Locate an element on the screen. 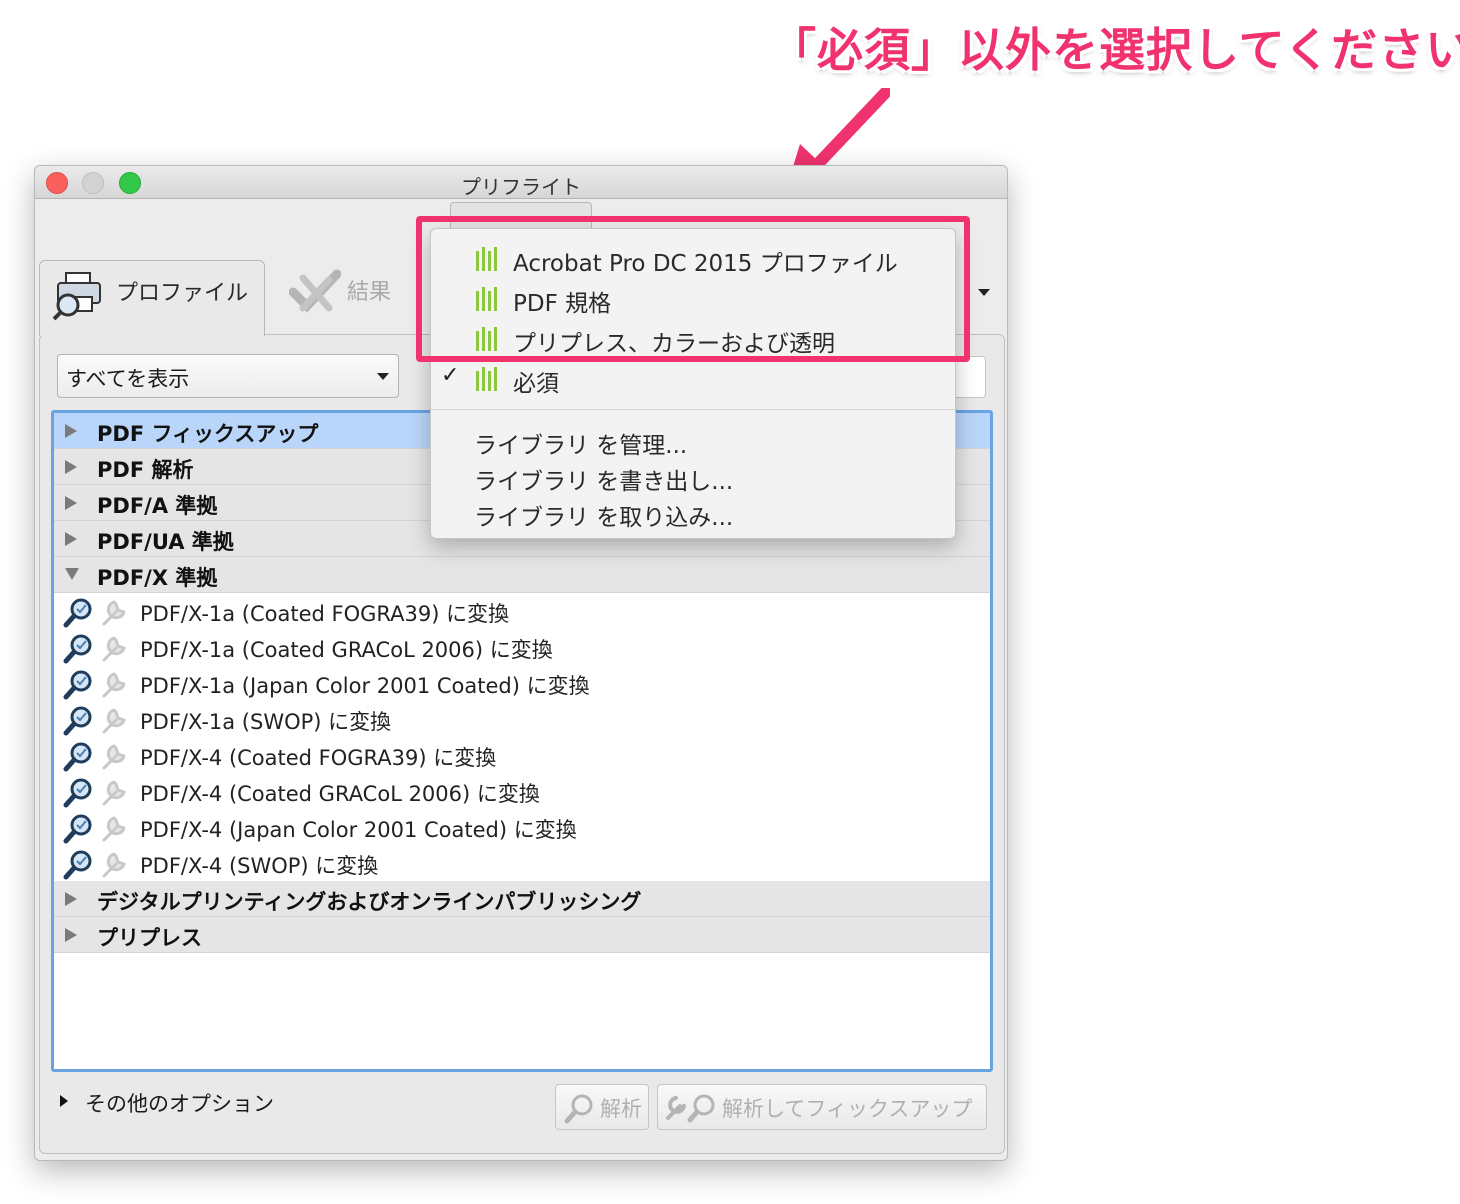 This screenshot has height=1204, width=1460. tree-item-row: PDF/X-4 (SWOP) に変換 is located at coordinates (522, 863).